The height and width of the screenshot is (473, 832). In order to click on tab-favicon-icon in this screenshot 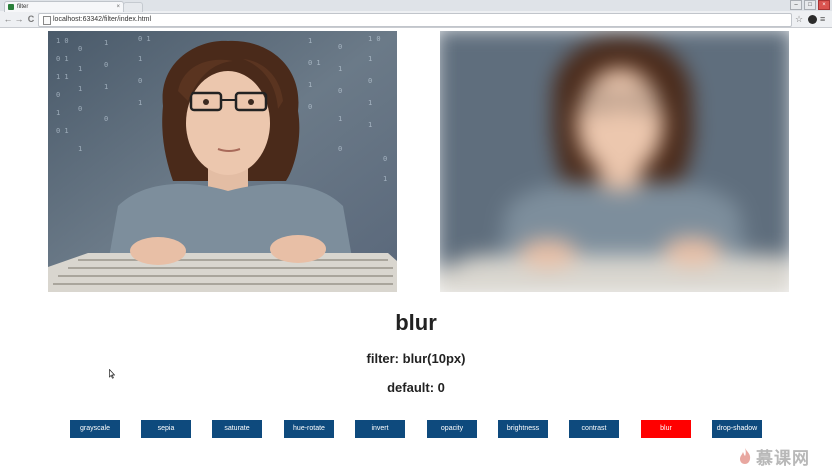, I will do `click(11, 7)`.